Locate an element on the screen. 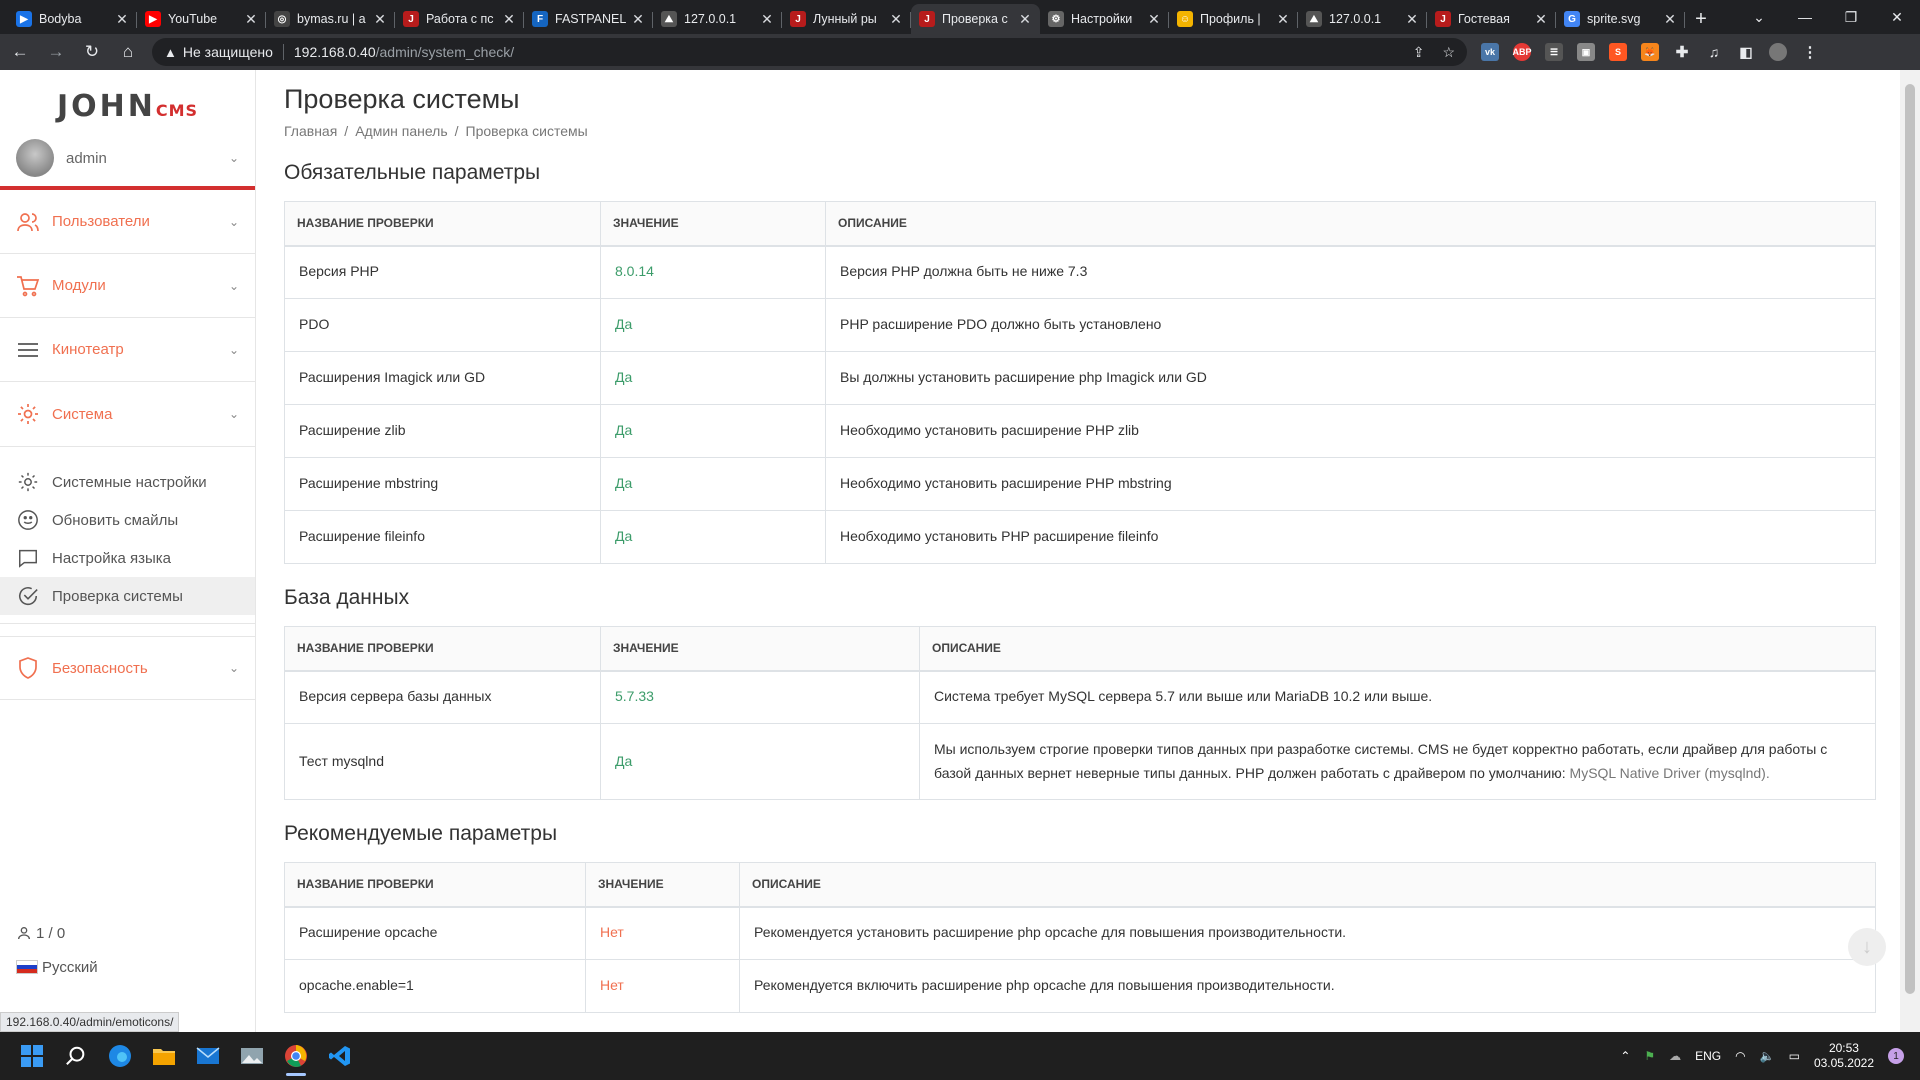 The height and width of the screenshot is (1080, 1920). browser-tab: ▶ YouTube ✕ is located at coordinates (201, 19).